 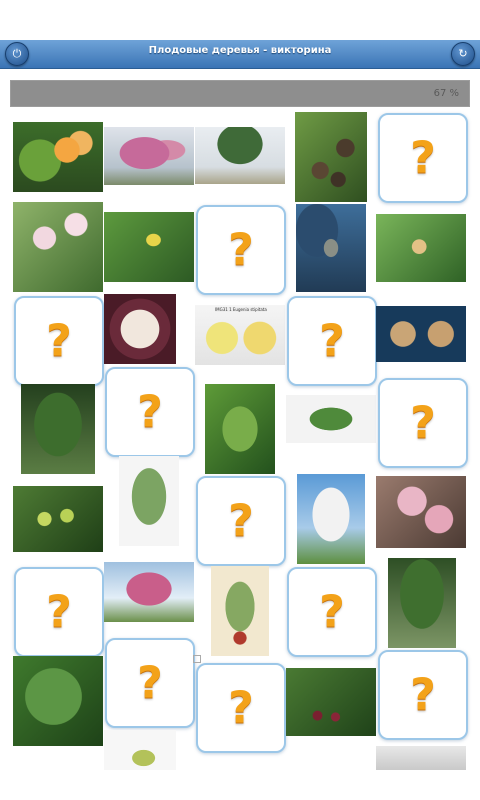 What do you see at coordinates (197, 659) in the screenshot?
I see `placeholder-box` at bounding box center [197, 659].